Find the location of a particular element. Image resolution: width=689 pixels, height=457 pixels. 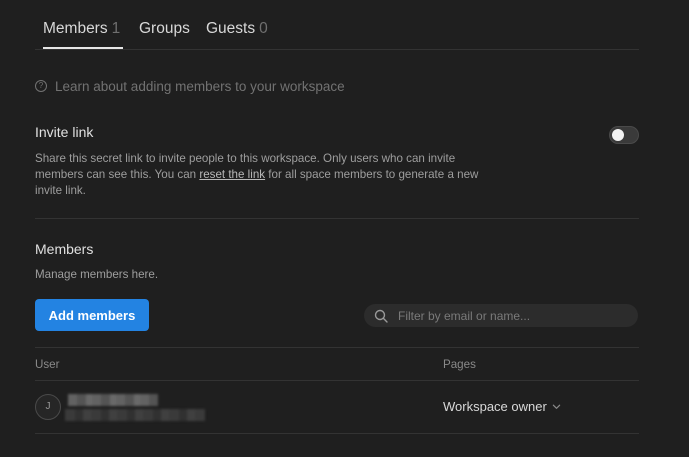

invite-link-toggle is located at coordinates (624, 135).